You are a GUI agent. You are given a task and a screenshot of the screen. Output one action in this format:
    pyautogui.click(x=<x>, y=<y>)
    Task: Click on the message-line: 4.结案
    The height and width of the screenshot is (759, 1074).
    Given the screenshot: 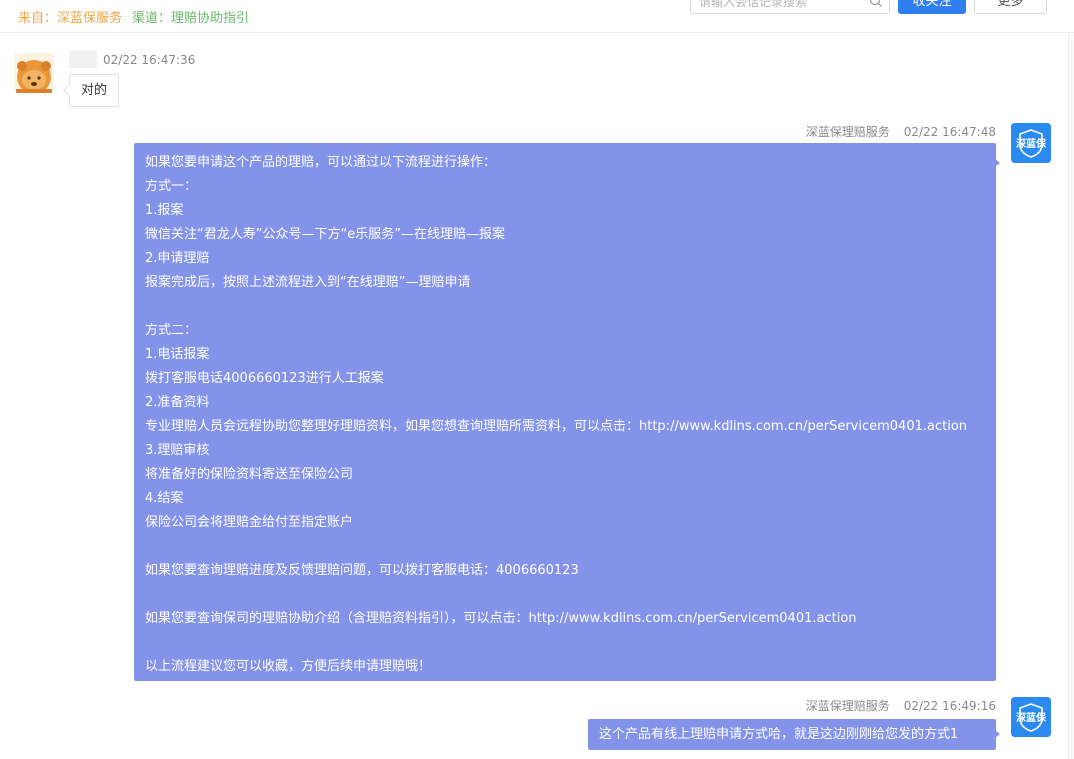 What is the action you would take?
    pyautogui.click(x=164, y=498)
    